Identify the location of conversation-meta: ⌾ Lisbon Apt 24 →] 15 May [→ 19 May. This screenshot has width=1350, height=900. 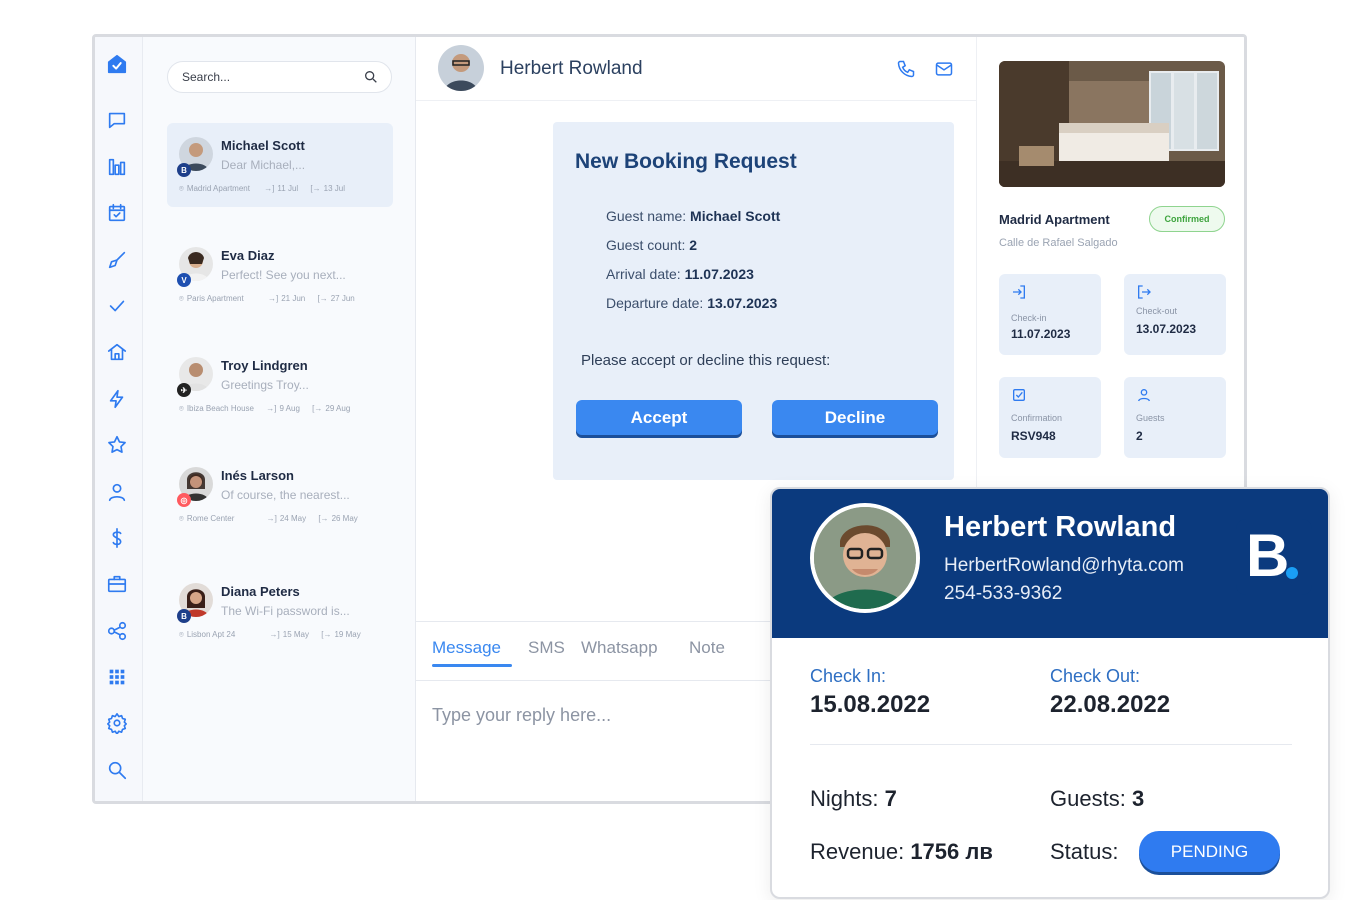
(275, 635).